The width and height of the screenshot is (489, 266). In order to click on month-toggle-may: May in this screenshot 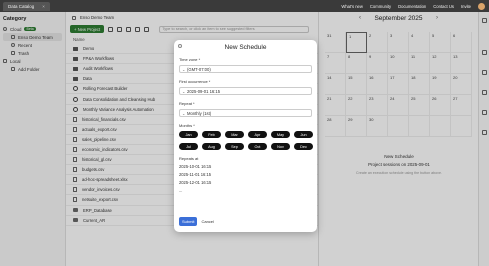, I will do `click(280, 134)`.